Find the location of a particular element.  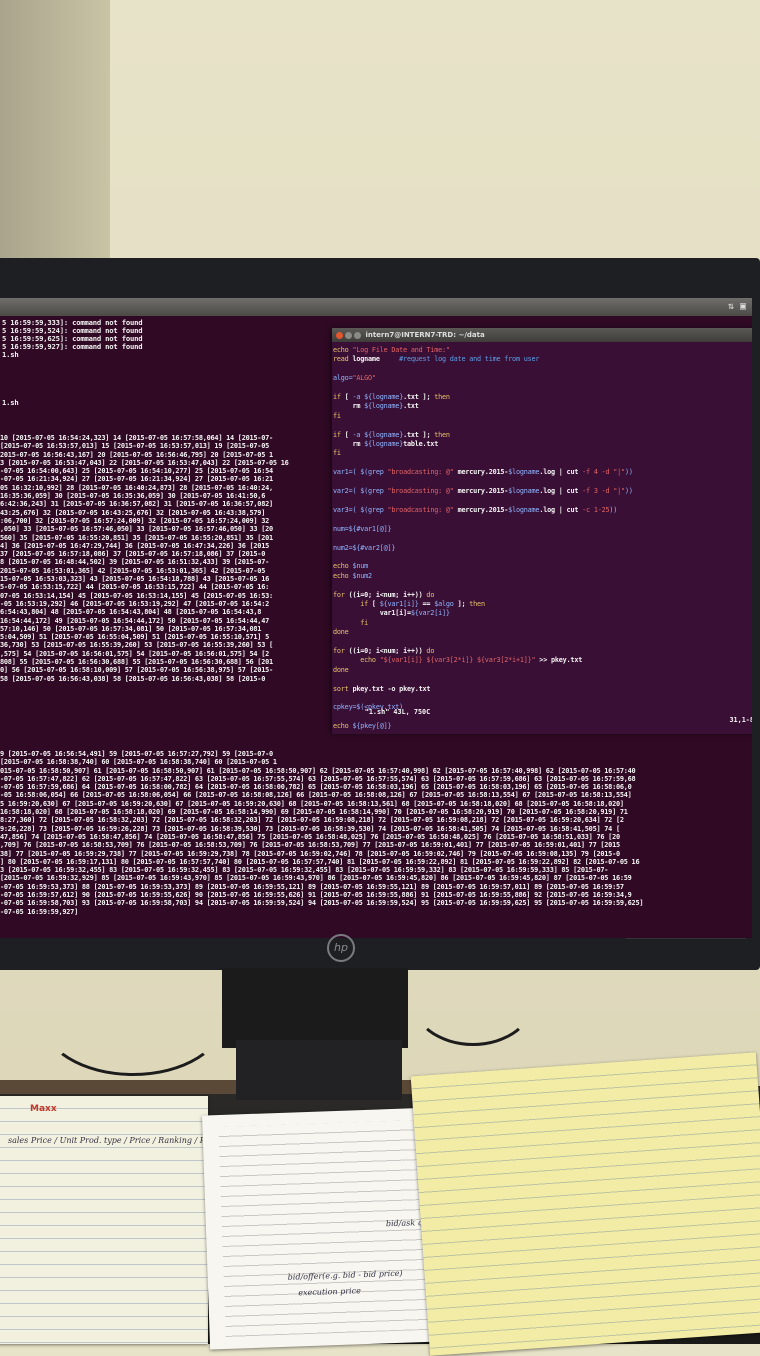

vim-titlebar: intern7@INTERN7-TRD: ~/data is located at coordinates (542, 335).